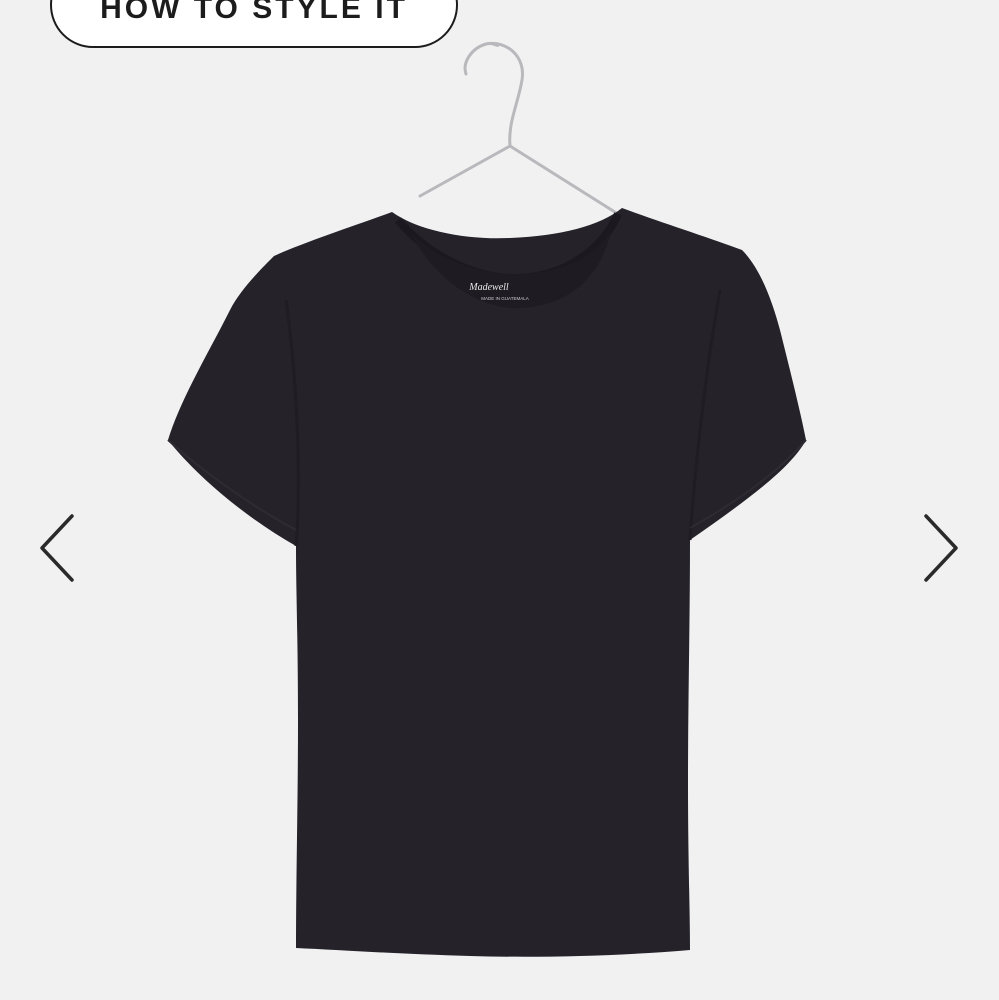  I want to click on next-image-button, so click(940, 548).